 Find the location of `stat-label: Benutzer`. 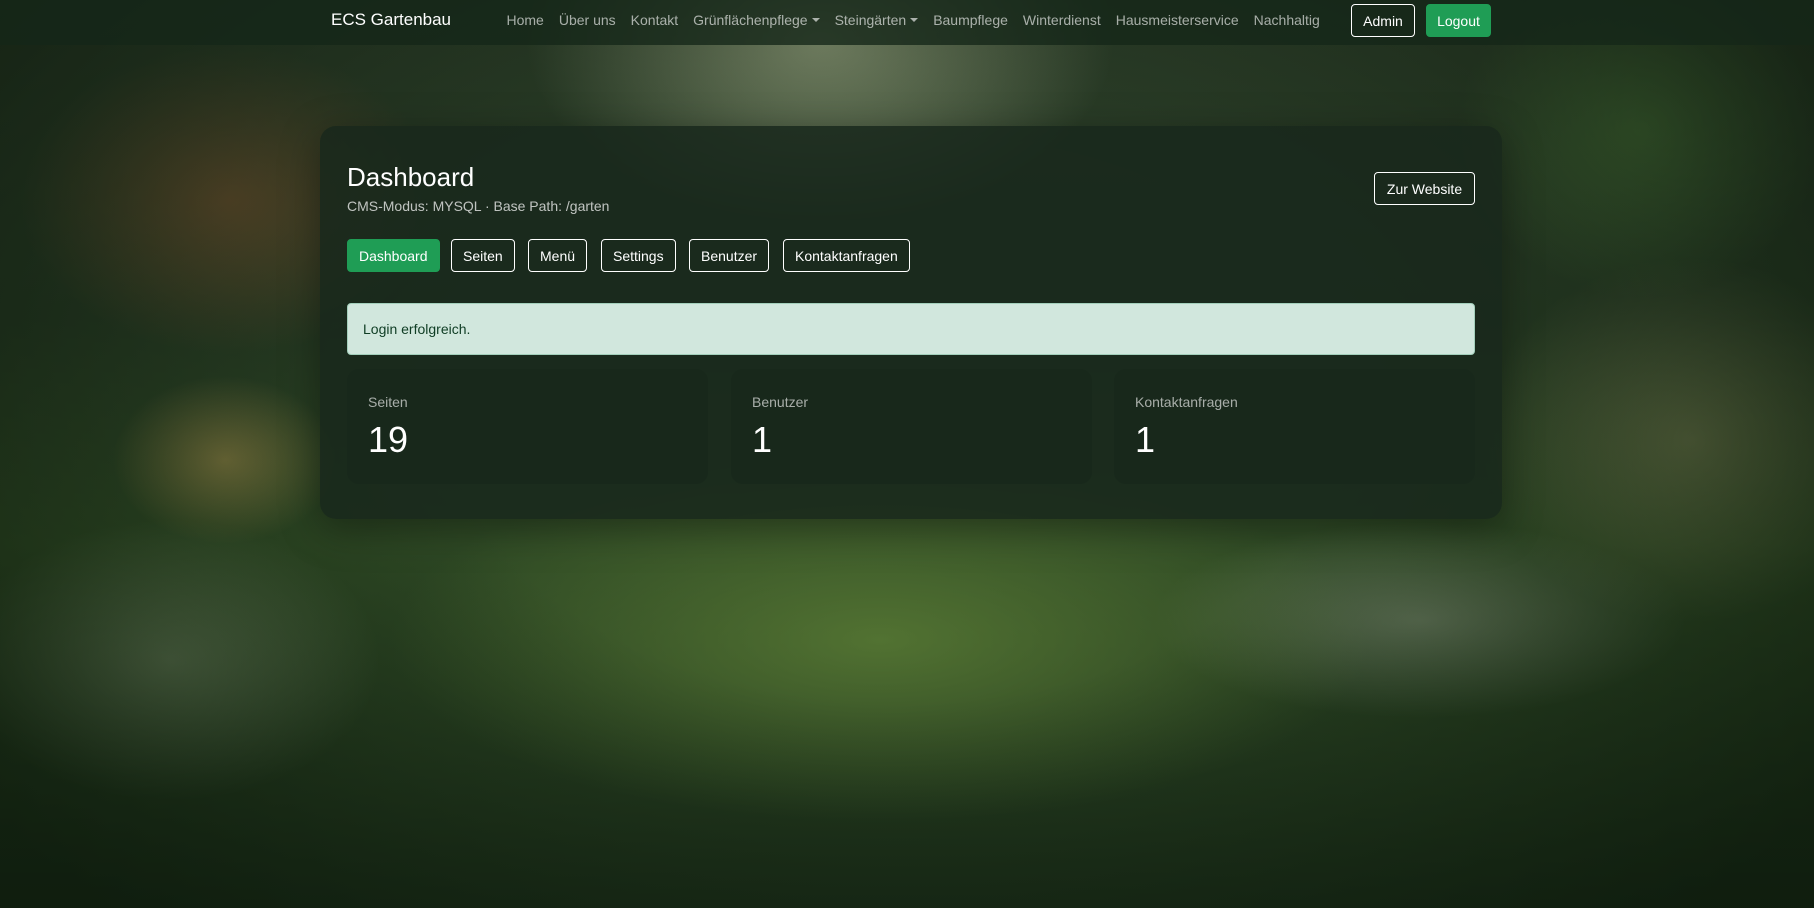

stat-label: Benutzer is located at coordinates (780, 402).